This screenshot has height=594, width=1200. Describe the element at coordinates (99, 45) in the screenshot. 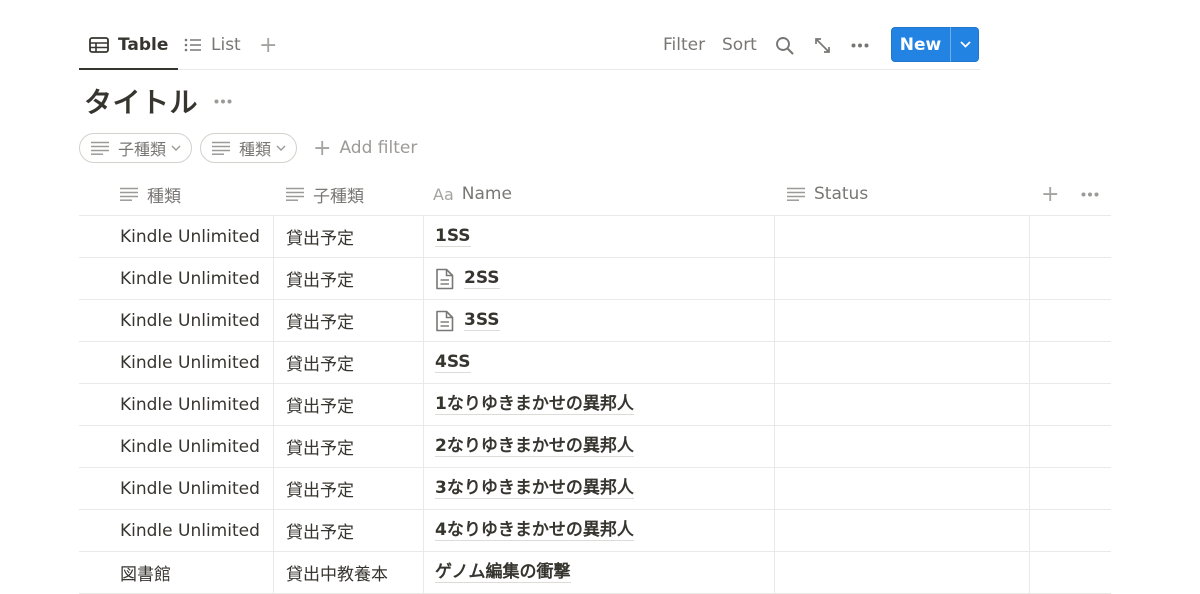

I see `table-icon` at that location.